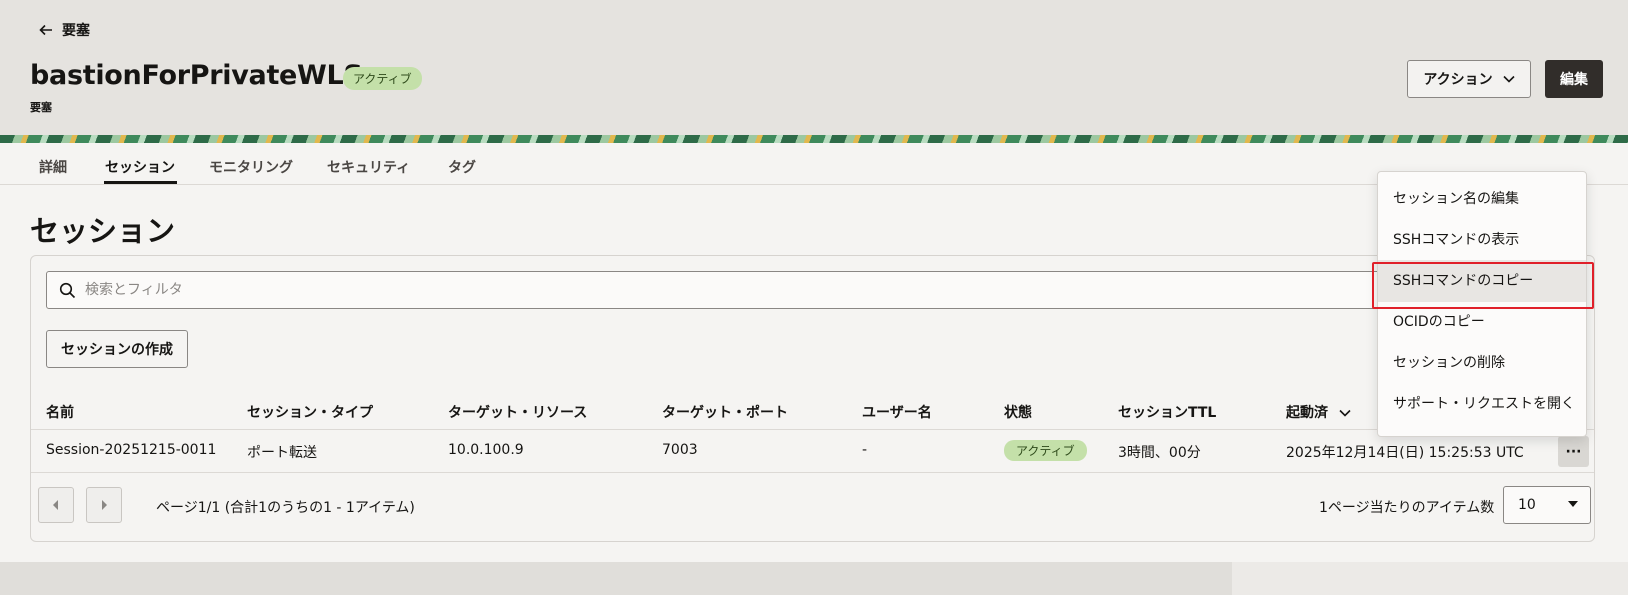  What do you see at coordinates (140, 167) in the screenshot?
I see `tab-sessions: セッション` at bounding box center [140, 167].